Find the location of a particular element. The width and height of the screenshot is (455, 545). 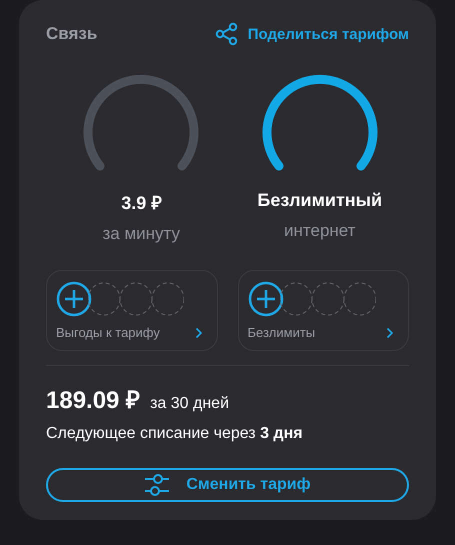

section-title: Связь is located at coordinates (72, 34).